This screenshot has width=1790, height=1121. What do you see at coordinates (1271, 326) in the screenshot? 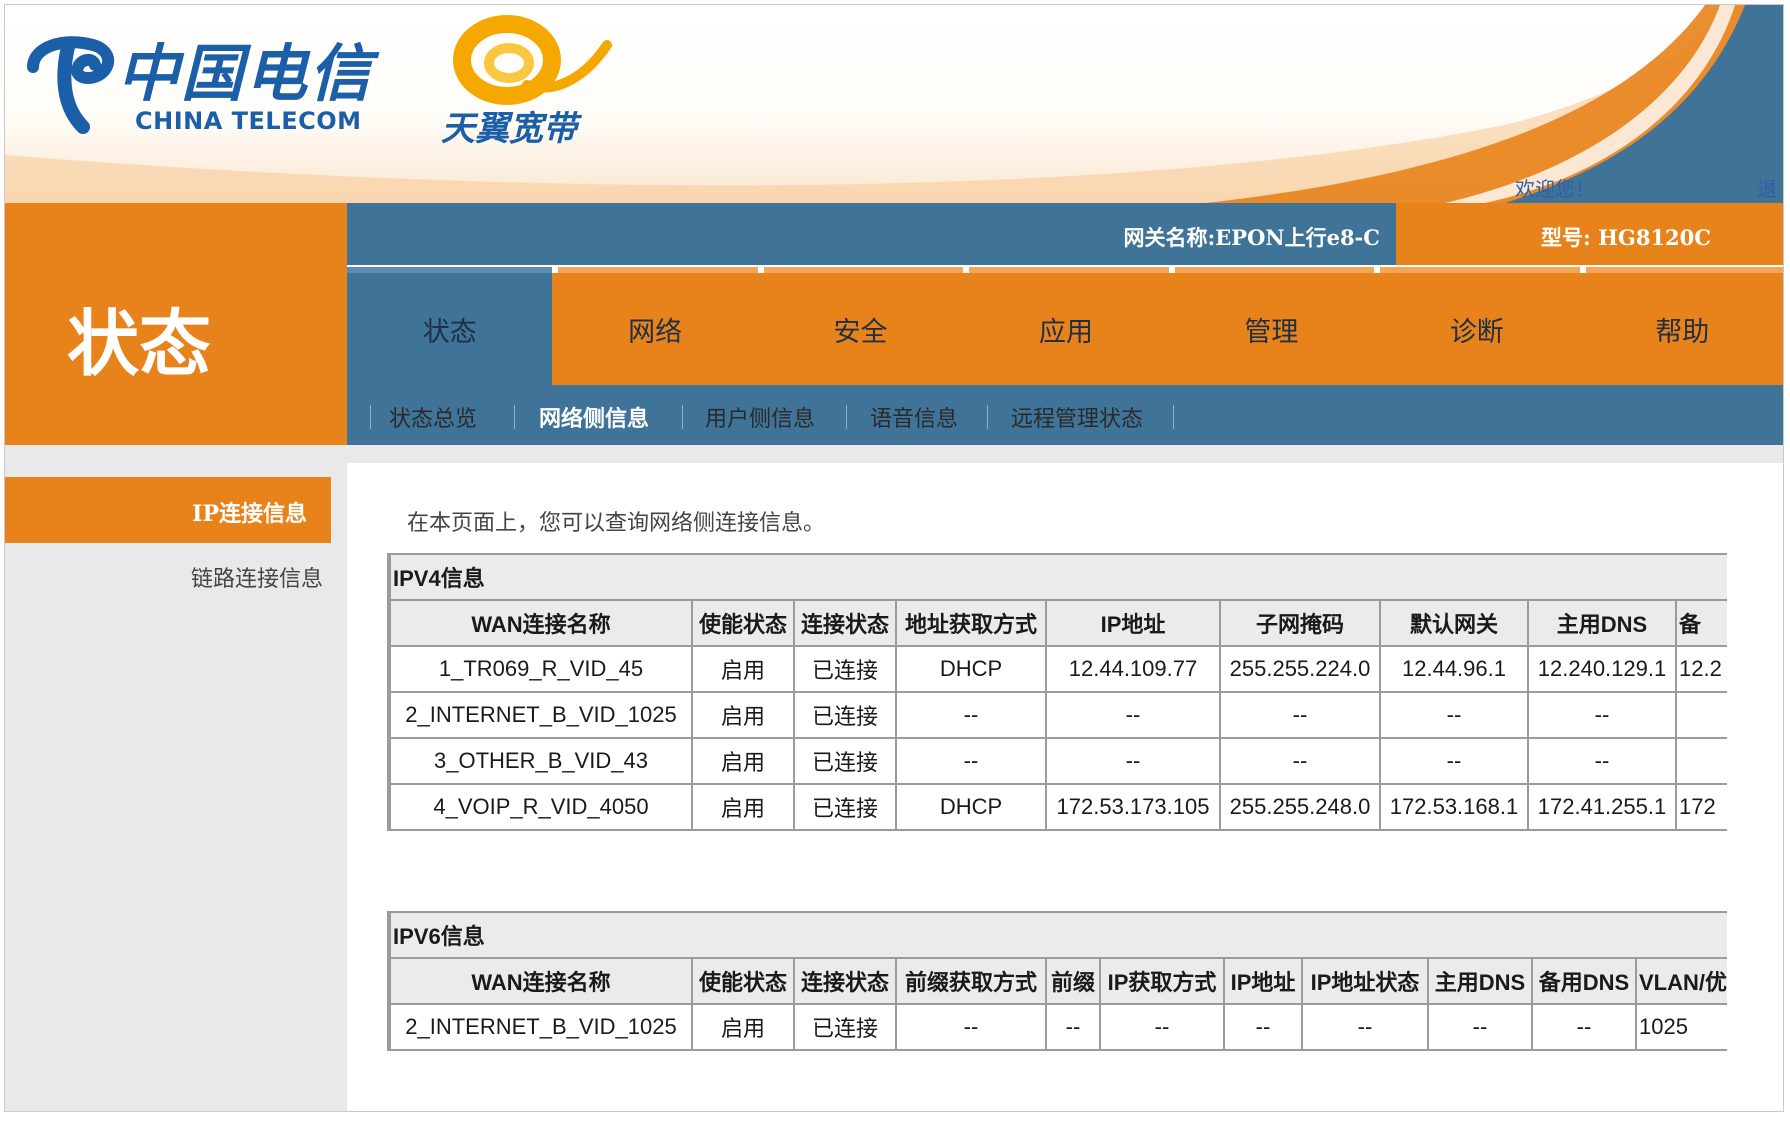
I see `tab-management: 管理` at bounding box center [1271, 326].